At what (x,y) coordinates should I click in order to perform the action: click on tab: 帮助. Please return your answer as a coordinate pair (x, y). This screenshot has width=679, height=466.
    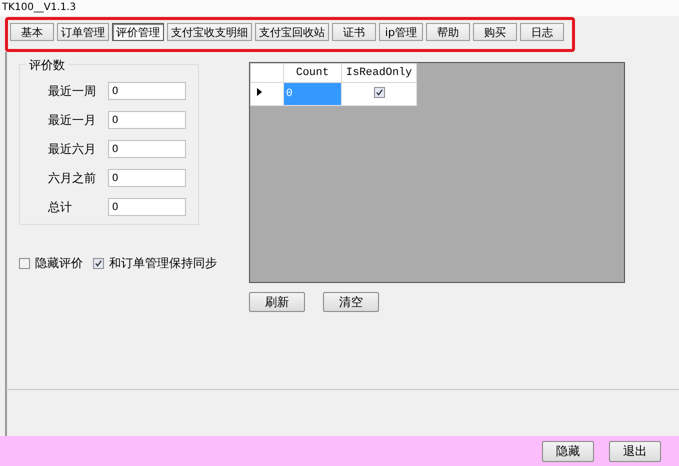
    Looking at the image, I should click on (448, 32).